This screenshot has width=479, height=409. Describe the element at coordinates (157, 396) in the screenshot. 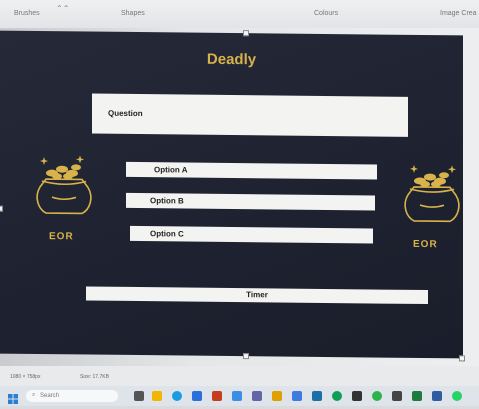

I see `file-explorer-icon` at that location.